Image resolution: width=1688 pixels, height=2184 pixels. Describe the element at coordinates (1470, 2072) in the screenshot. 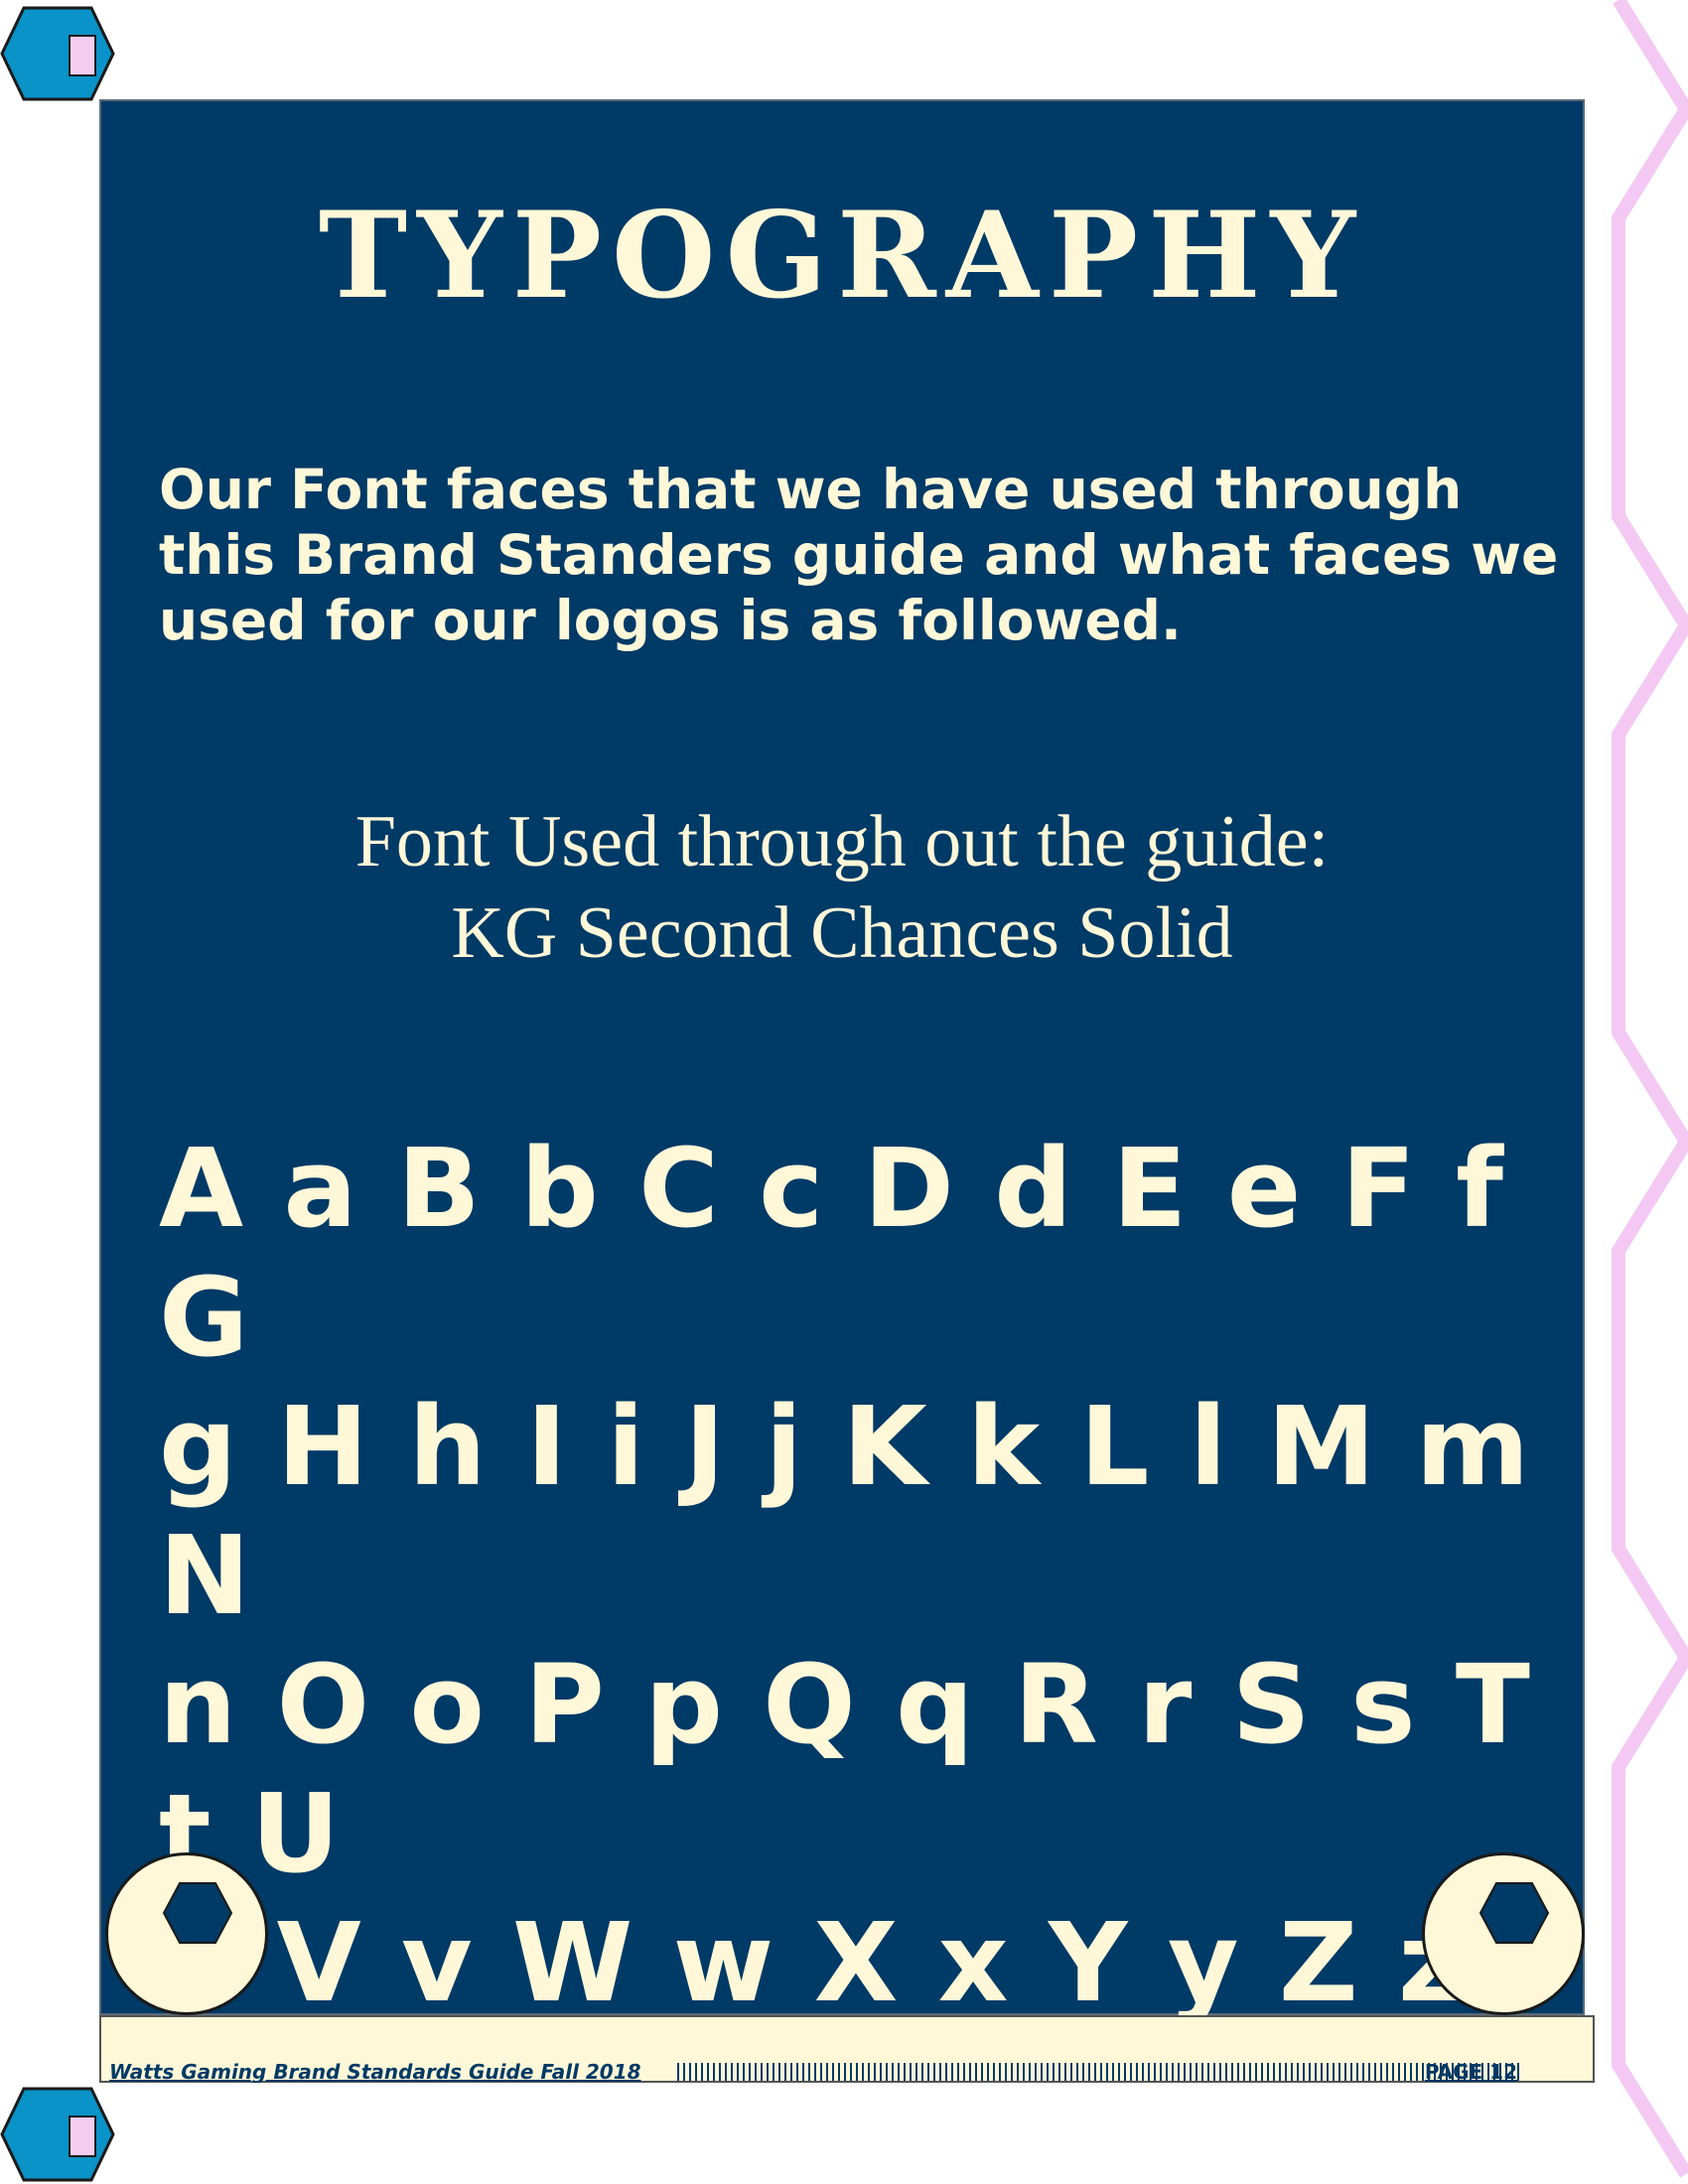

I see `footer-page-number: PAGE 12` at that location.